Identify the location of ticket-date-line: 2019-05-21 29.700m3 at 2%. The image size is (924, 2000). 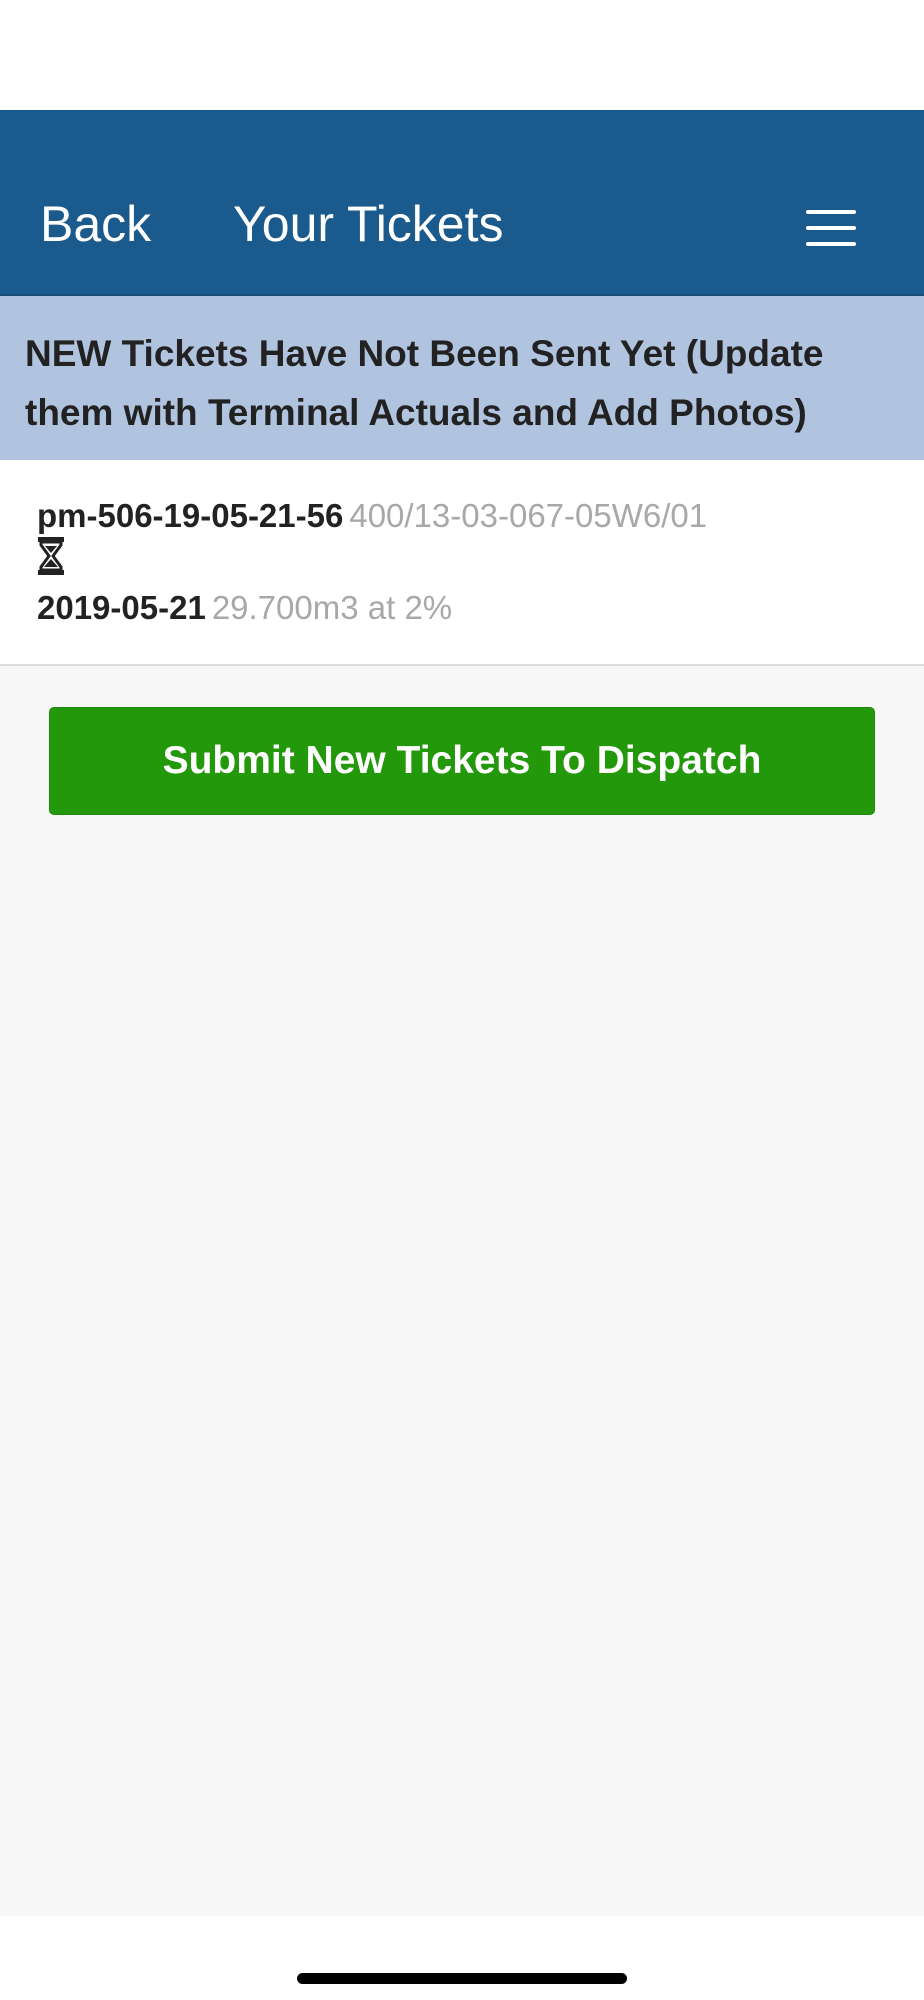
(244, 608).